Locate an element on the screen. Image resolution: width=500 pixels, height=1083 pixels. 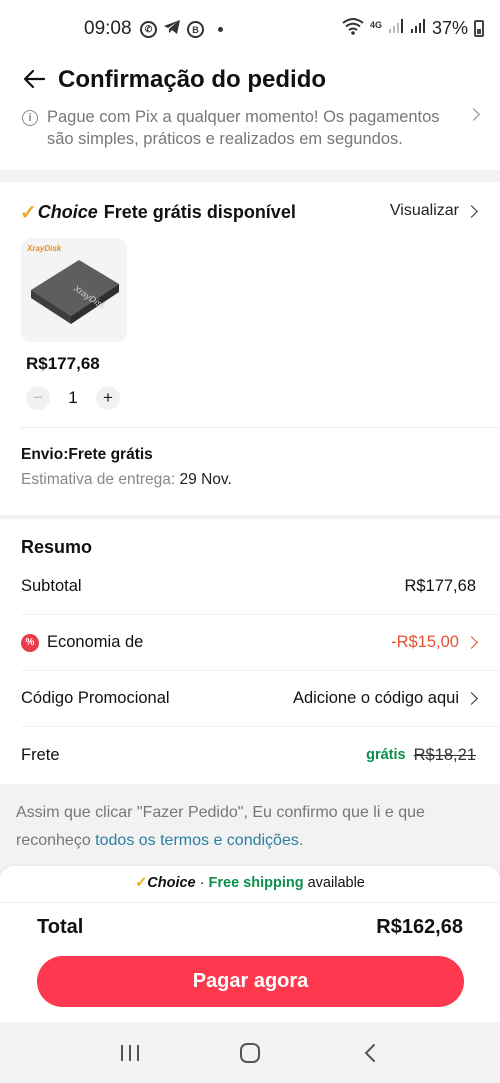
battery-percent: 37% is located at coordinates (449, 28).